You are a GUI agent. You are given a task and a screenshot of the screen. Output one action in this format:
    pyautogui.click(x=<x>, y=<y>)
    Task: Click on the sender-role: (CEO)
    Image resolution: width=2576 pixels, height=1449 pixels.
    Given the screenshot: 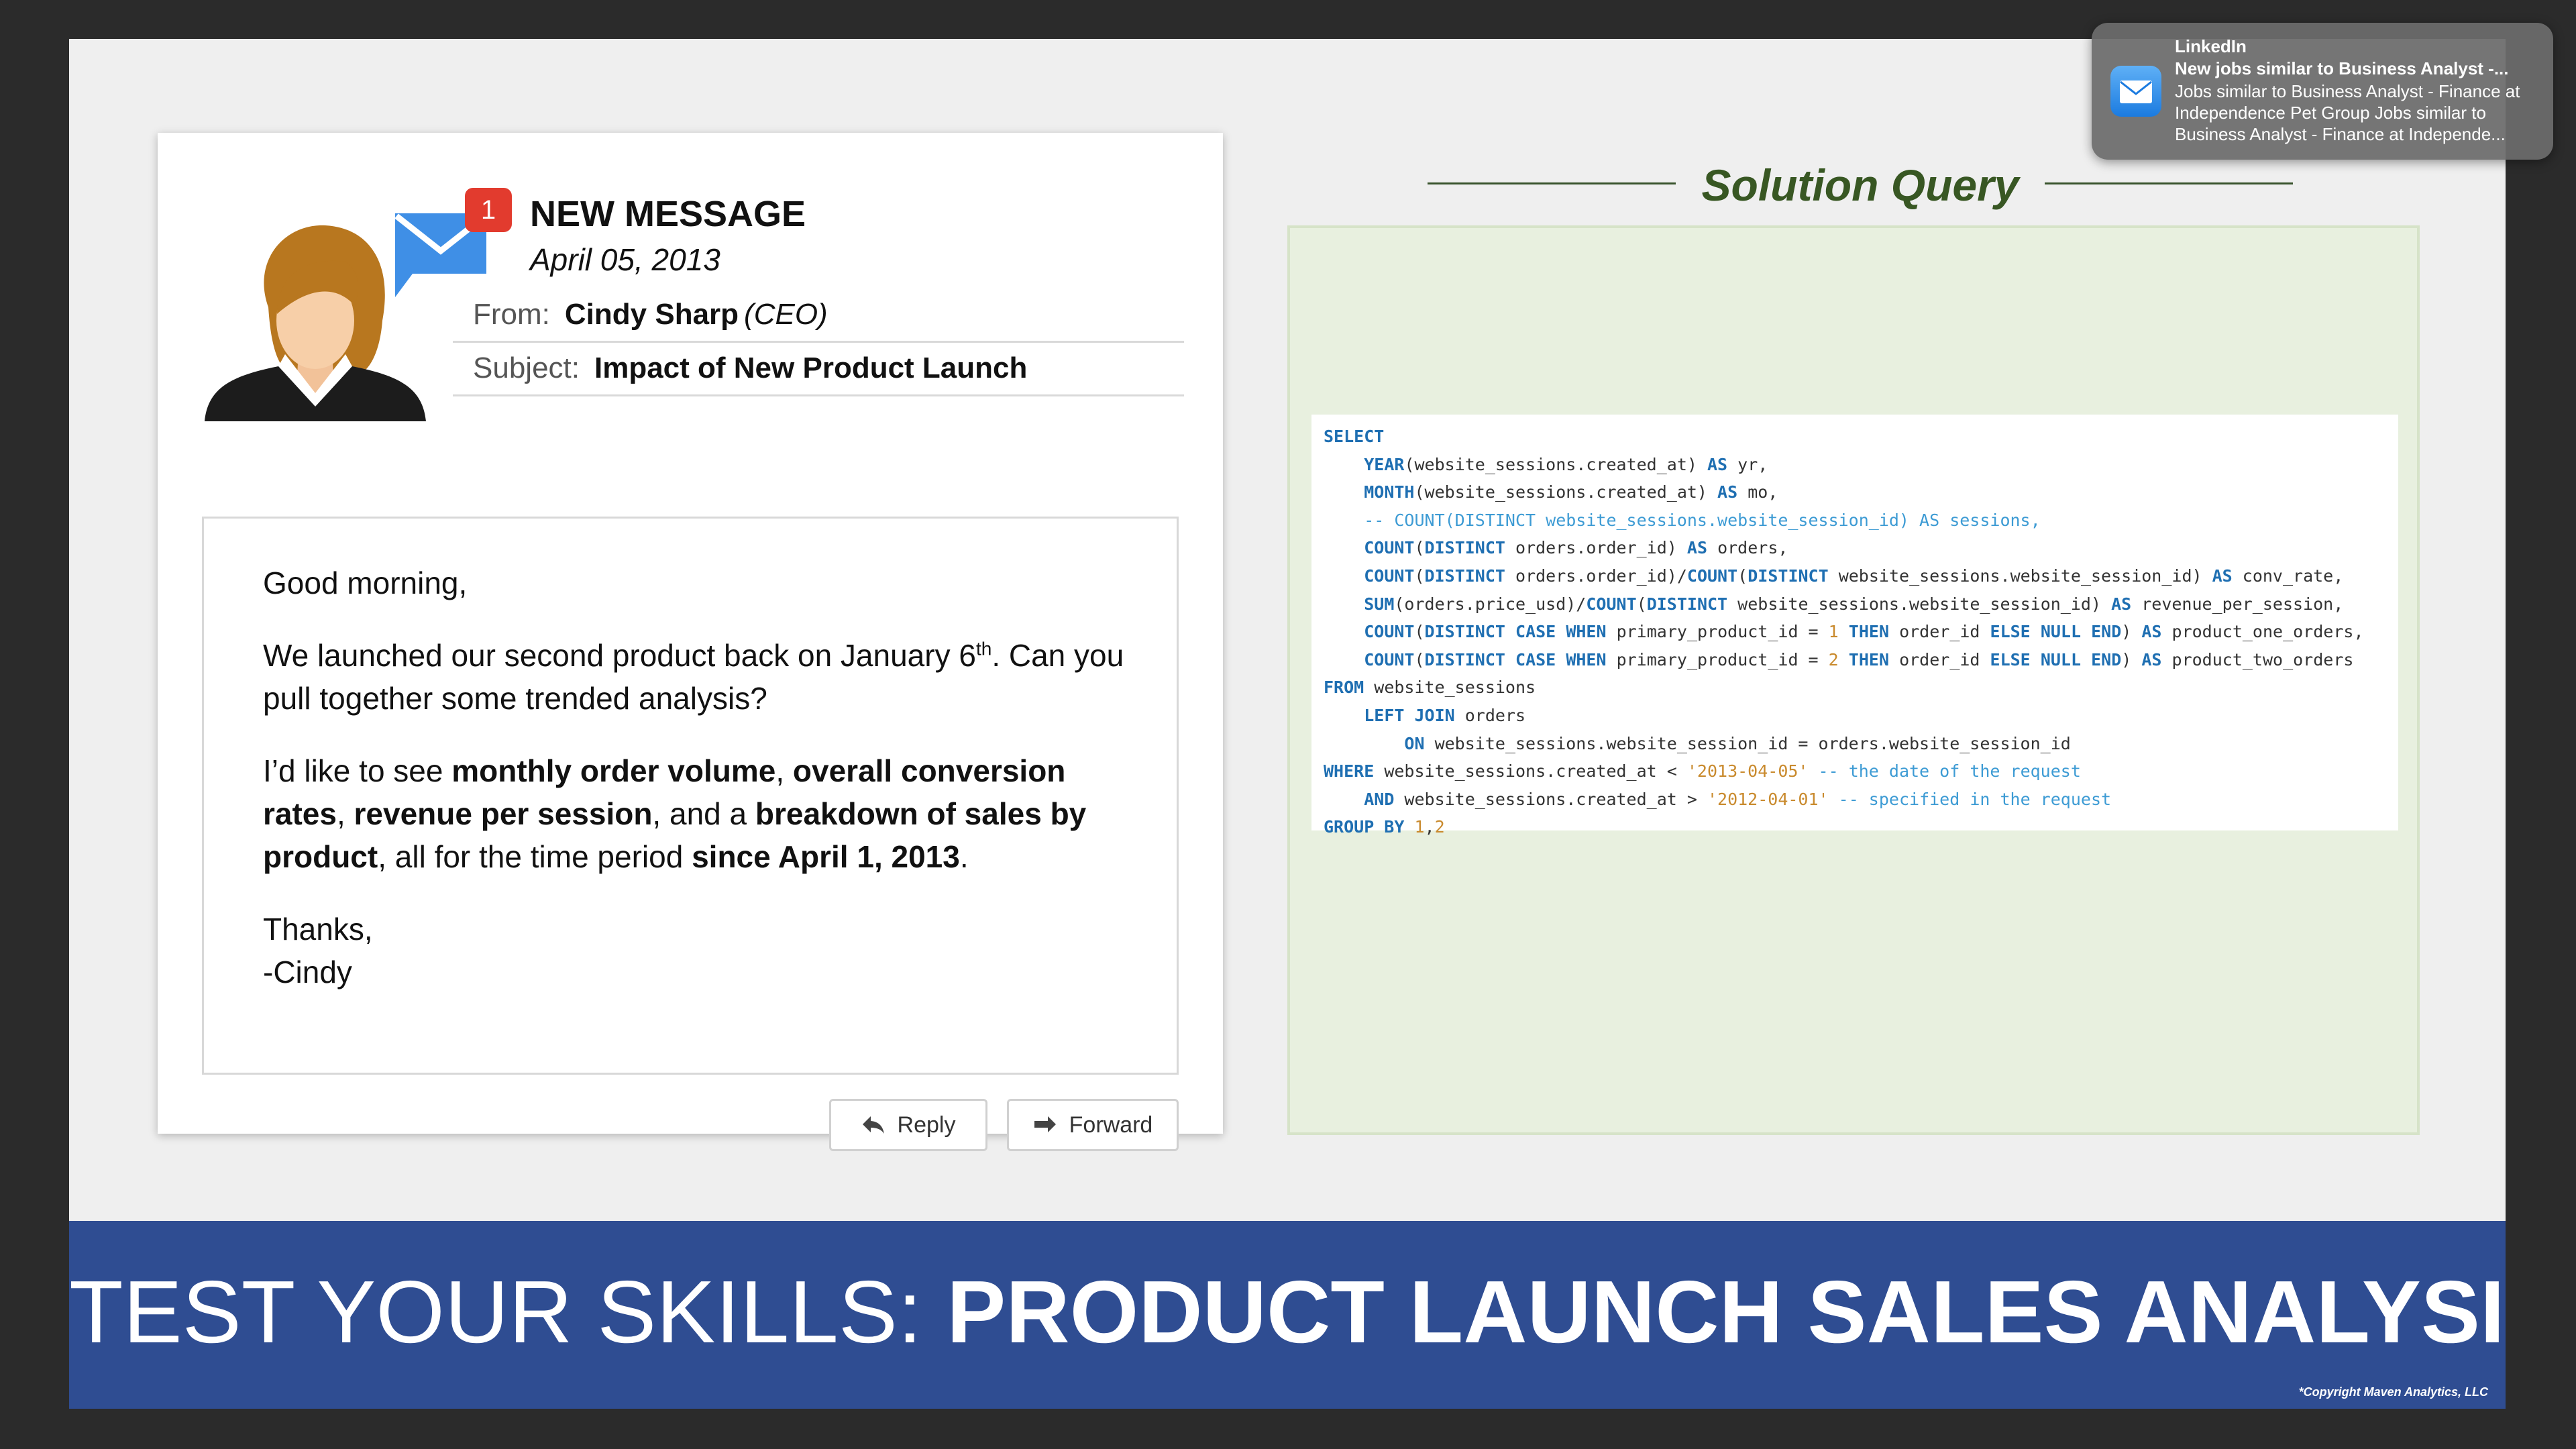 What is the action you would take?
    pyautogui.click(x=786, y=314)
    